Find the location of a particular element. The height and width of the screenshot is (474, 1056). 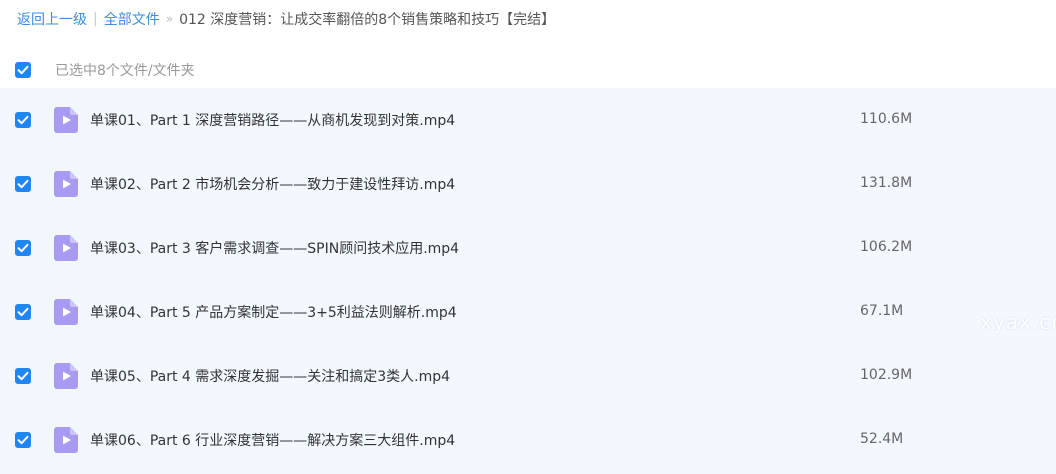

file-name: 单课01、Part 1 深度营销路径——从商机发现到对策.mp4 is located at coordinates (272, 120).